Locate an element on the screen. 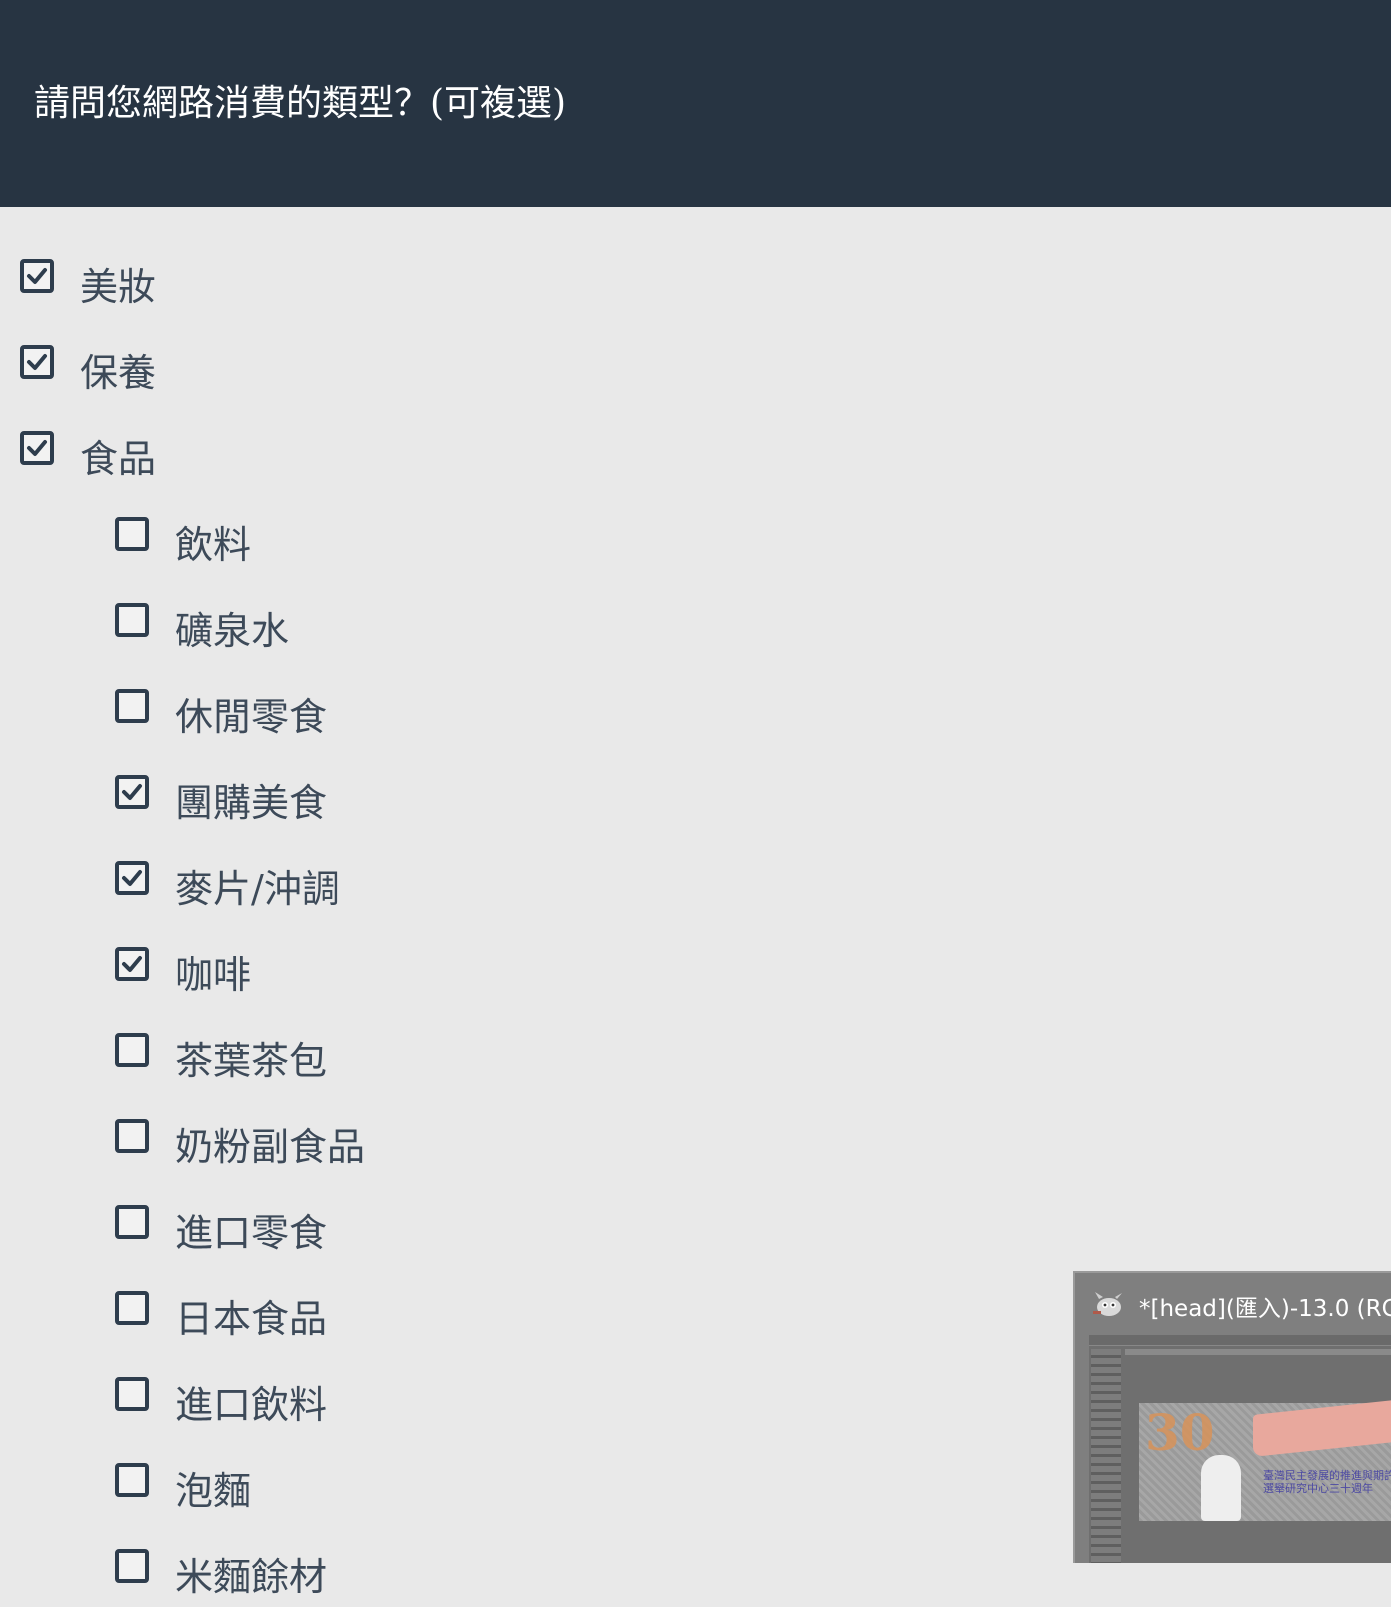 Image resolution: width=1391 pixels, height=1607 pixels. option-instant-noodles: 泡麵 is located at coordinates (183, 1491).